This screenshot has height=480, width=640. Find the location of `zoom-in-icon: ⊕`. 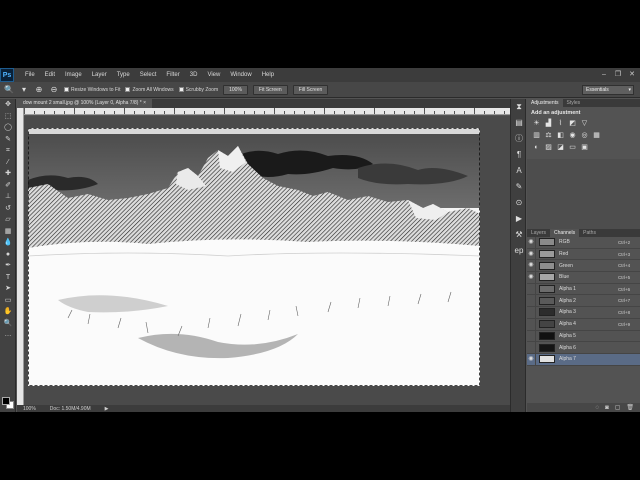

zoom-in-icon: ⊕ is located at coordinates (39, 90).